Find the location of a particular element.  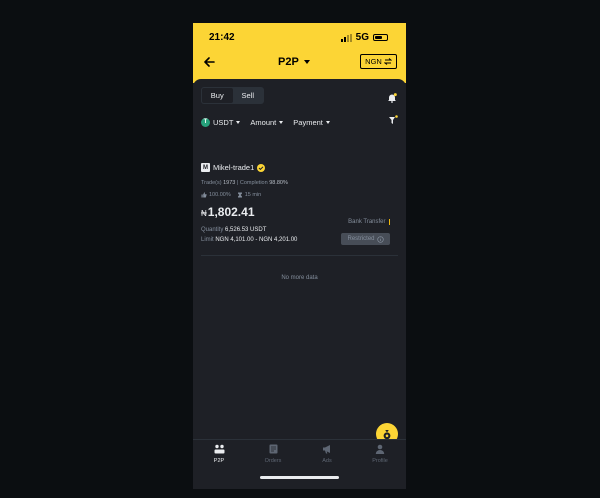

home-indicator is located at coordinates (299, 477).